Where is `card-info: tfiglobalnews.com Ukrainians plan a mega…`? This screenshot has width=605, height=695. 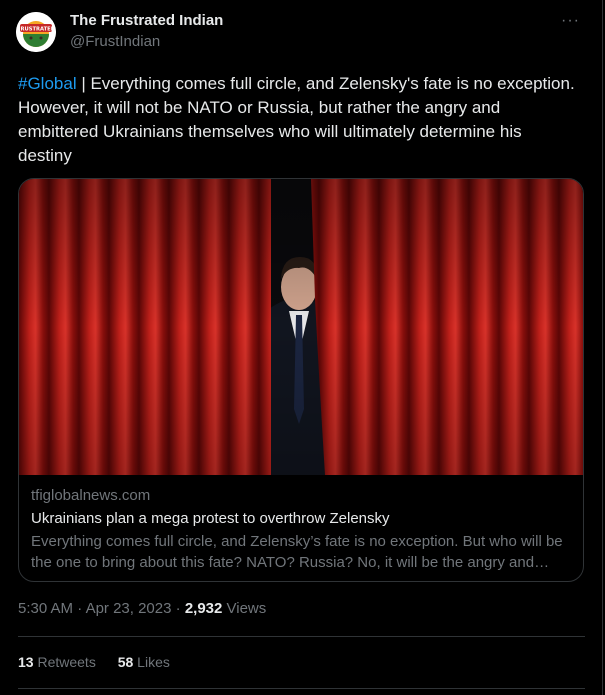
card-info: tfiglobalnews.com Ukrainians plan a mega… is located at coordinates (301, 529).